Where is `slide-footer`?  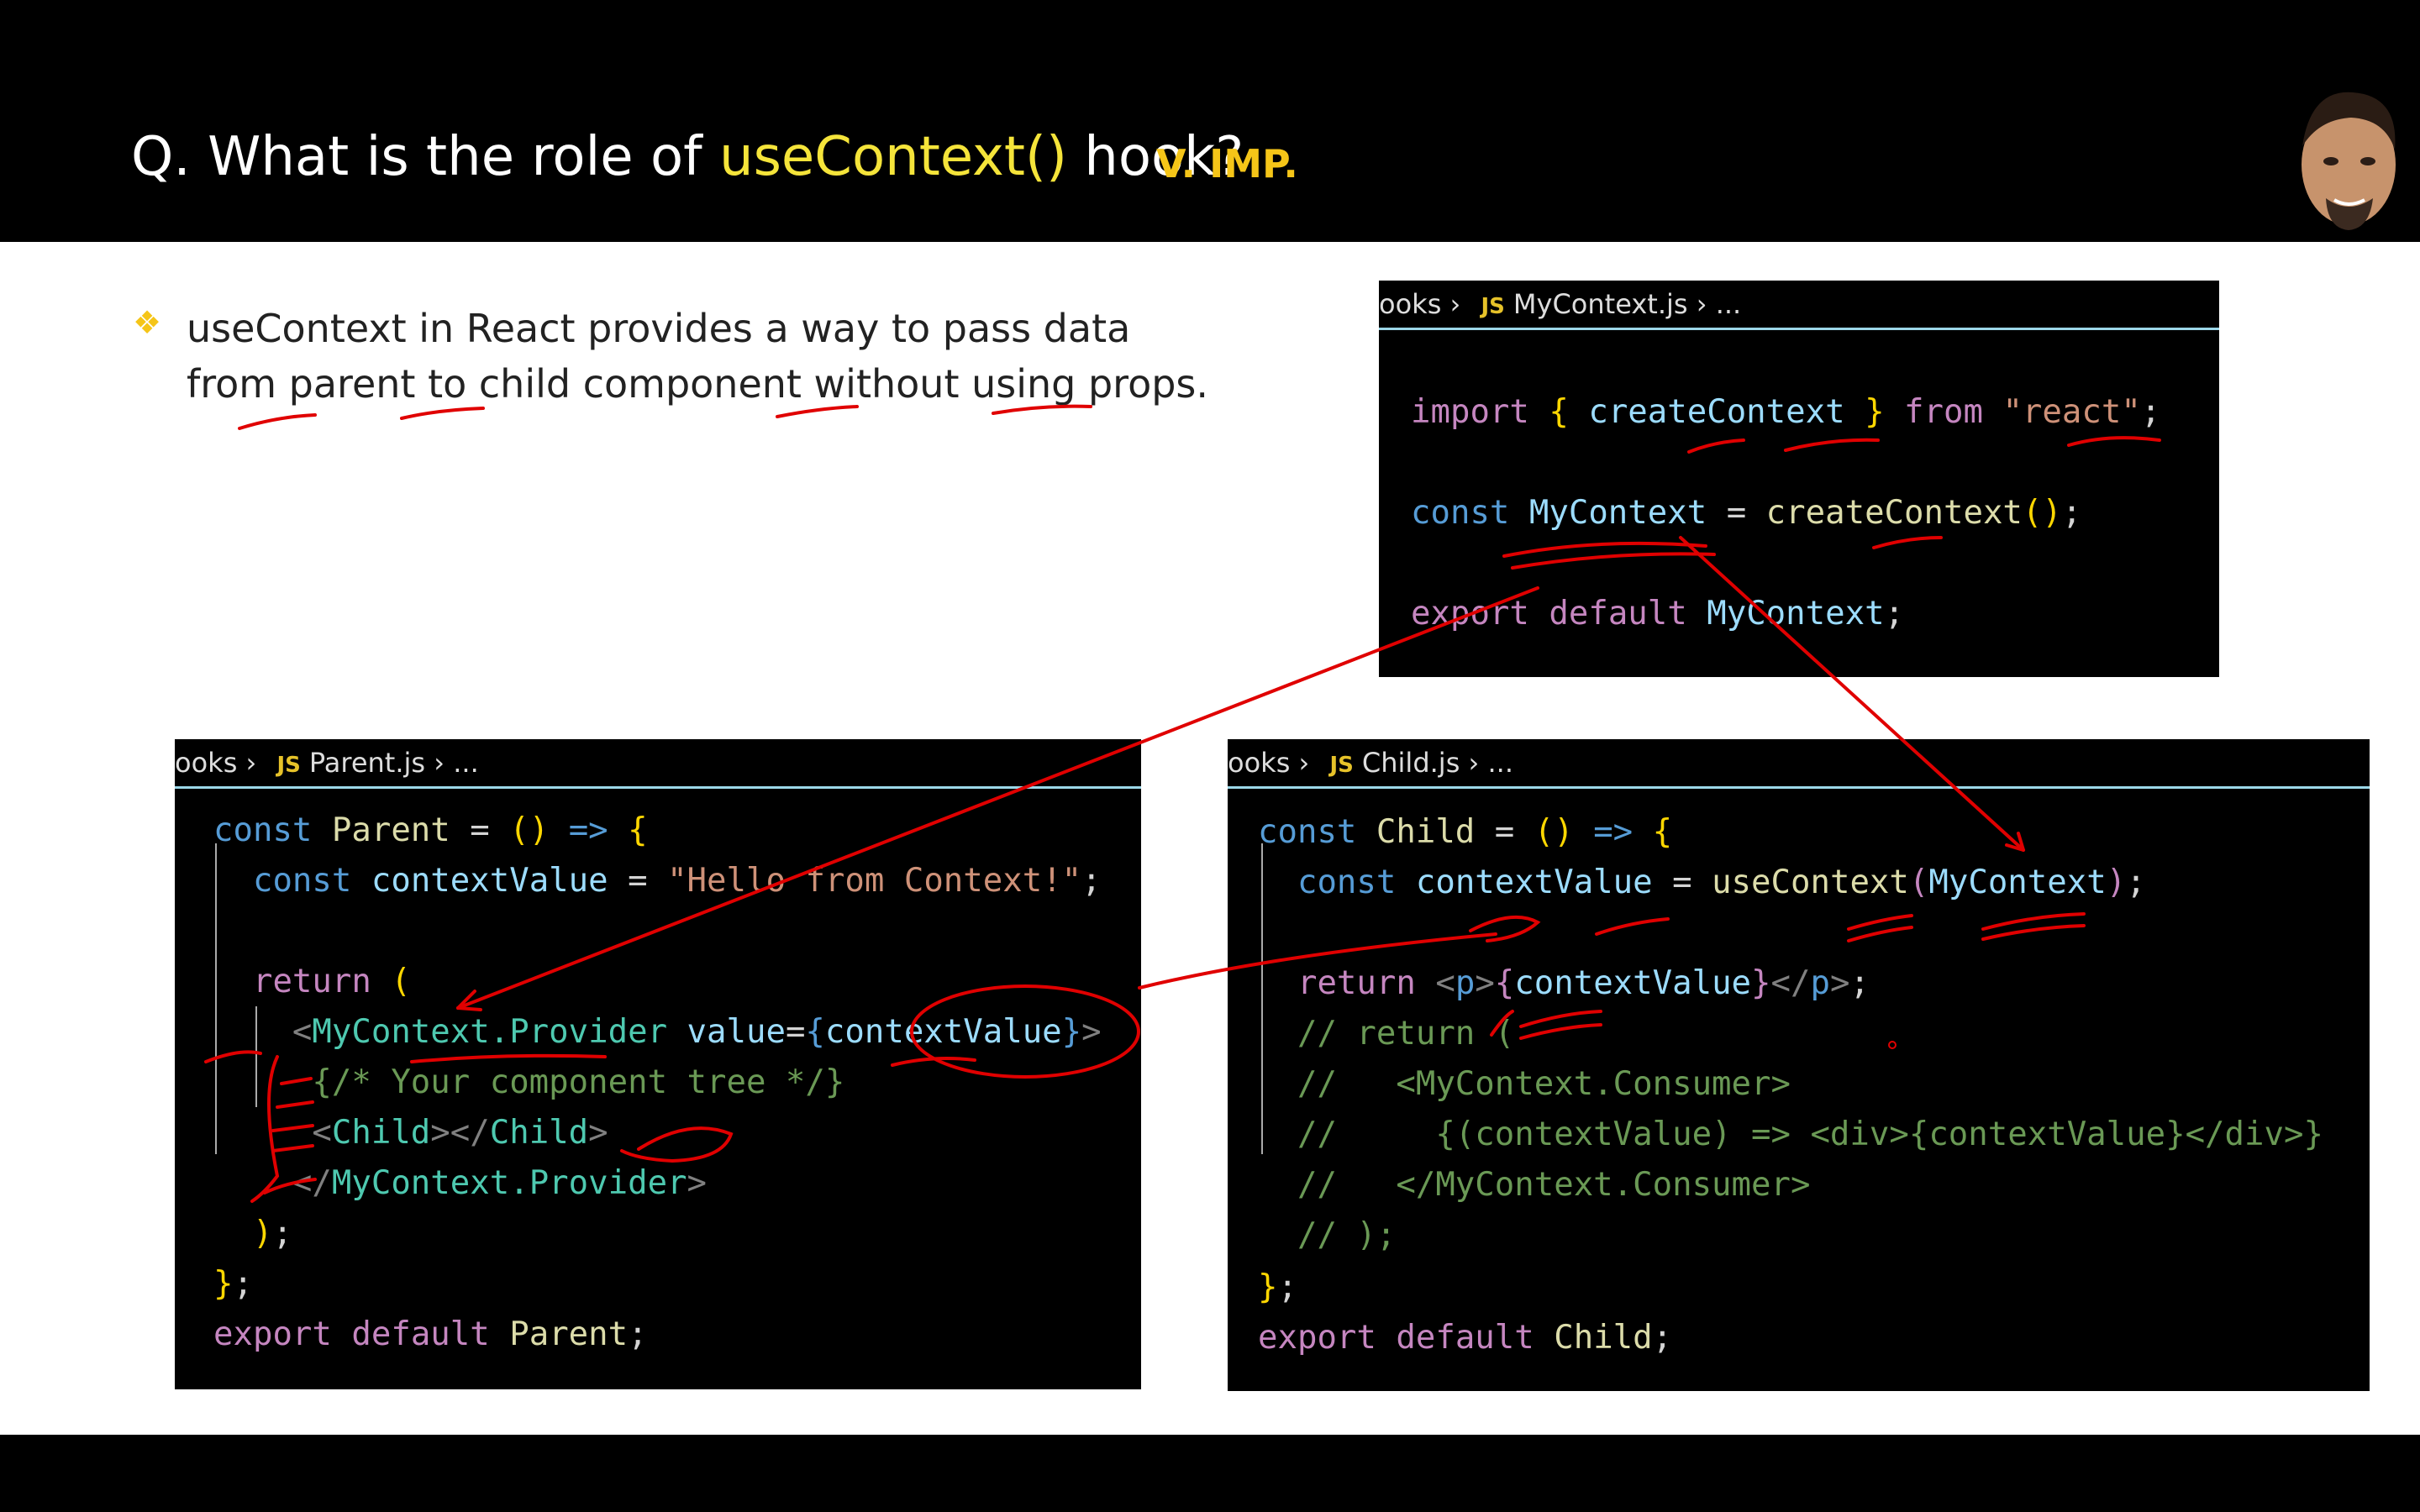 slide-footer is located at coordinates (1210, 1473).